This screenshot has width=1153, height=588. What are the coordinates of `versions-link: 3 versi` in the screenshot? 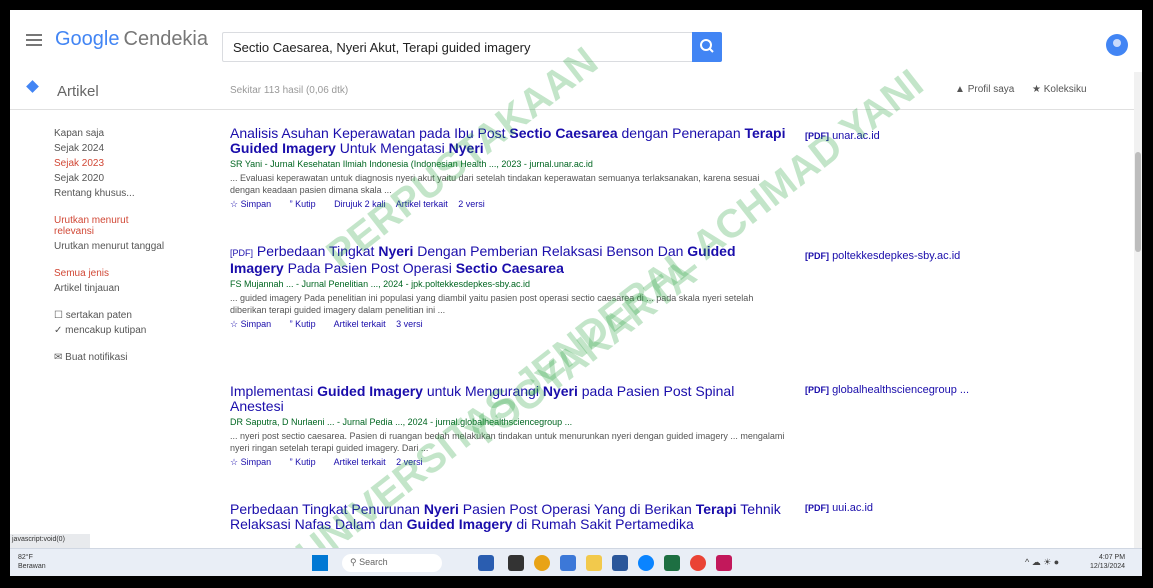 It's located at (409, 324).